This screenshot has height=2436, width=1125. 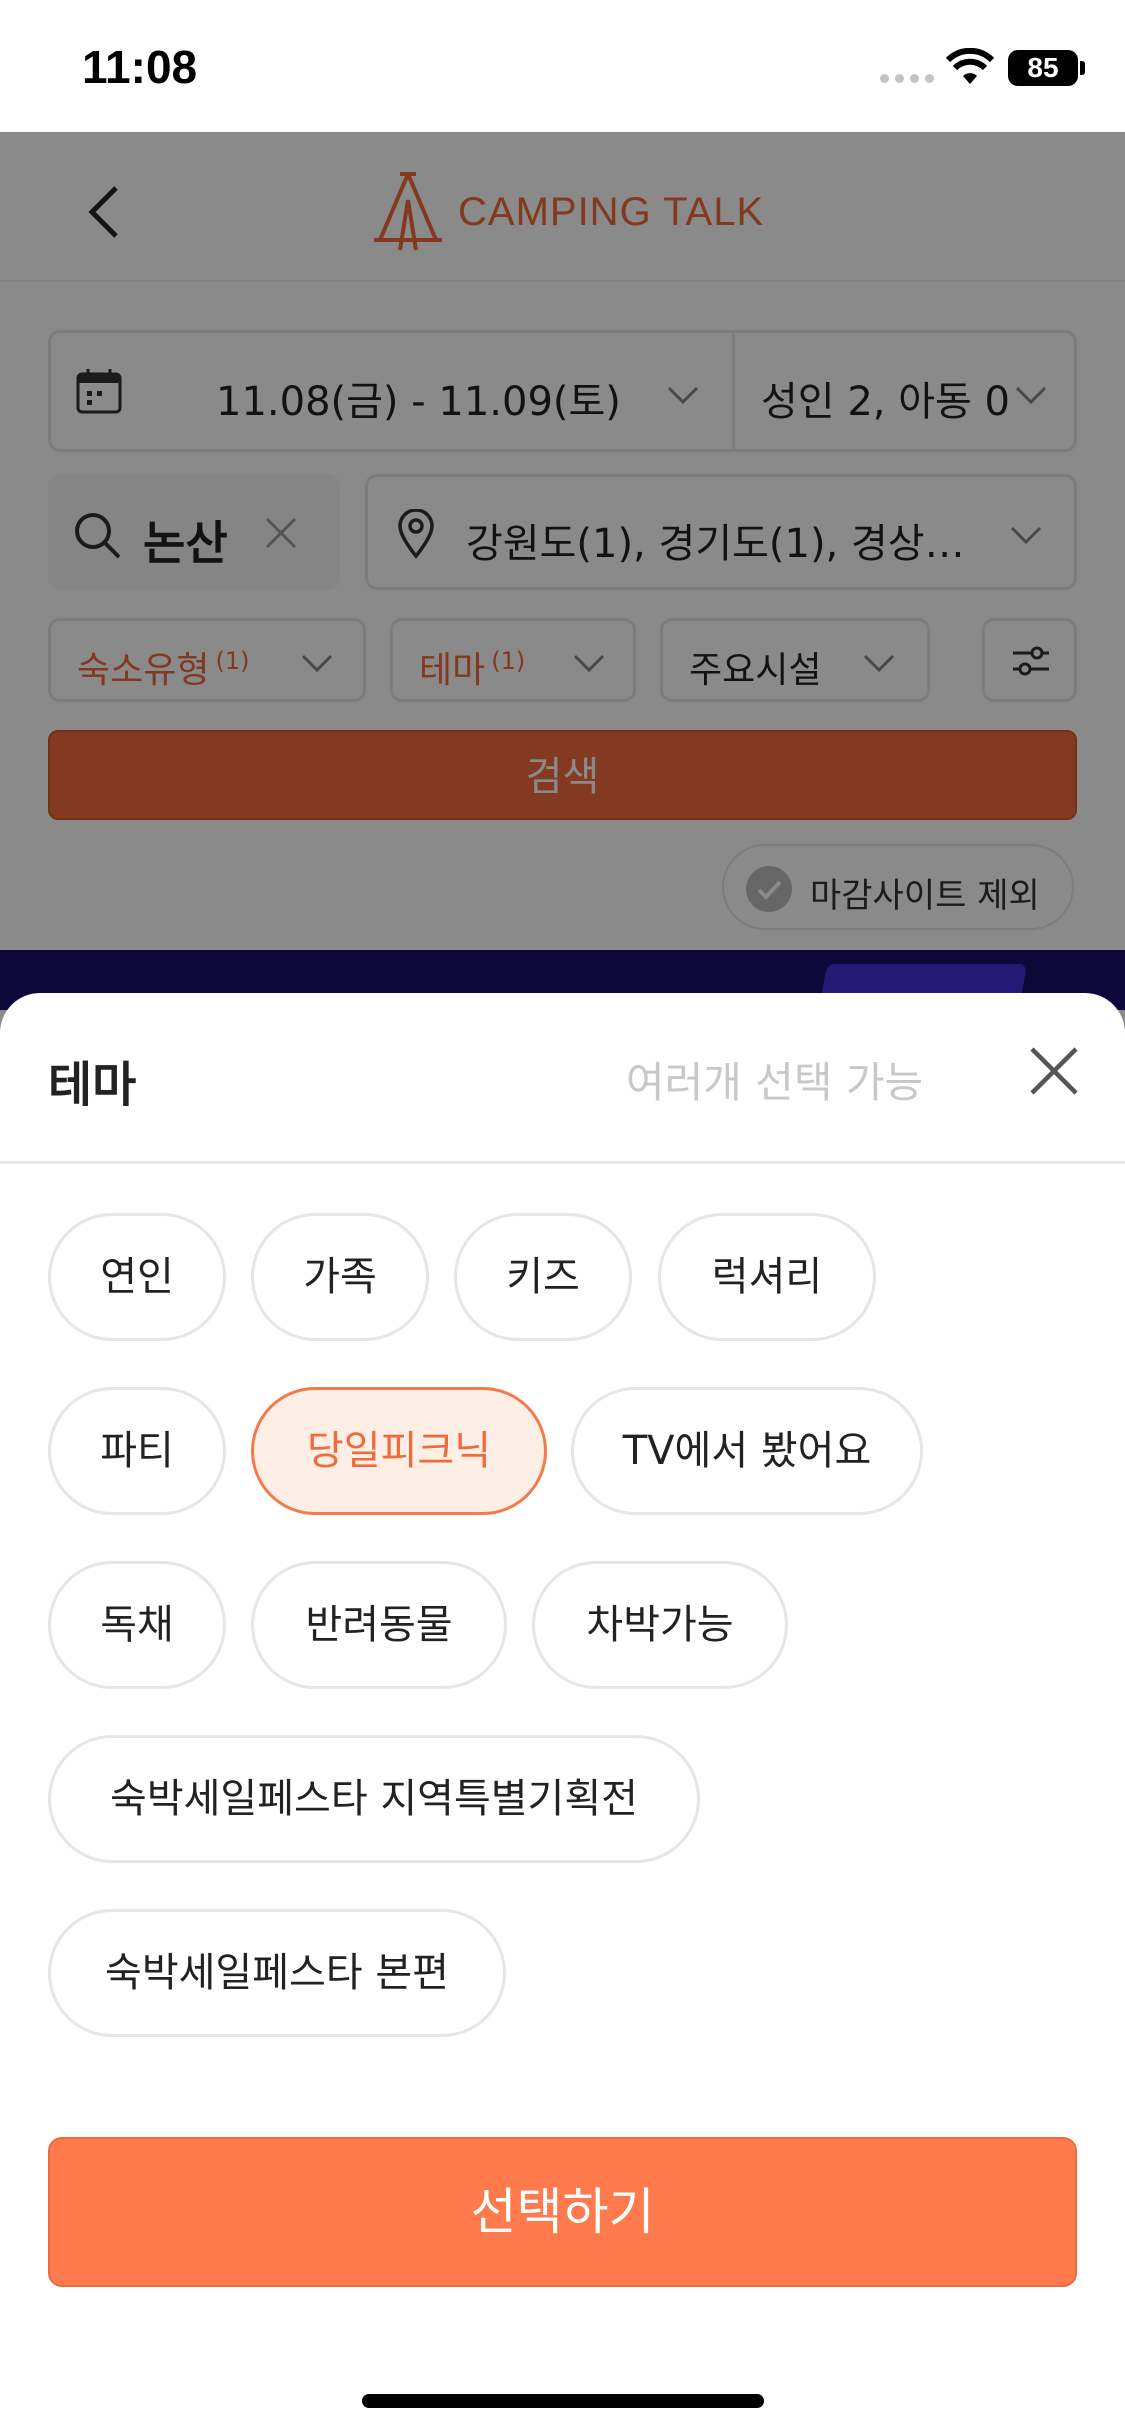 I want to click on theme-chip-seen-on-tv: TV에서 봤어요, so click(x=747, y=1451).